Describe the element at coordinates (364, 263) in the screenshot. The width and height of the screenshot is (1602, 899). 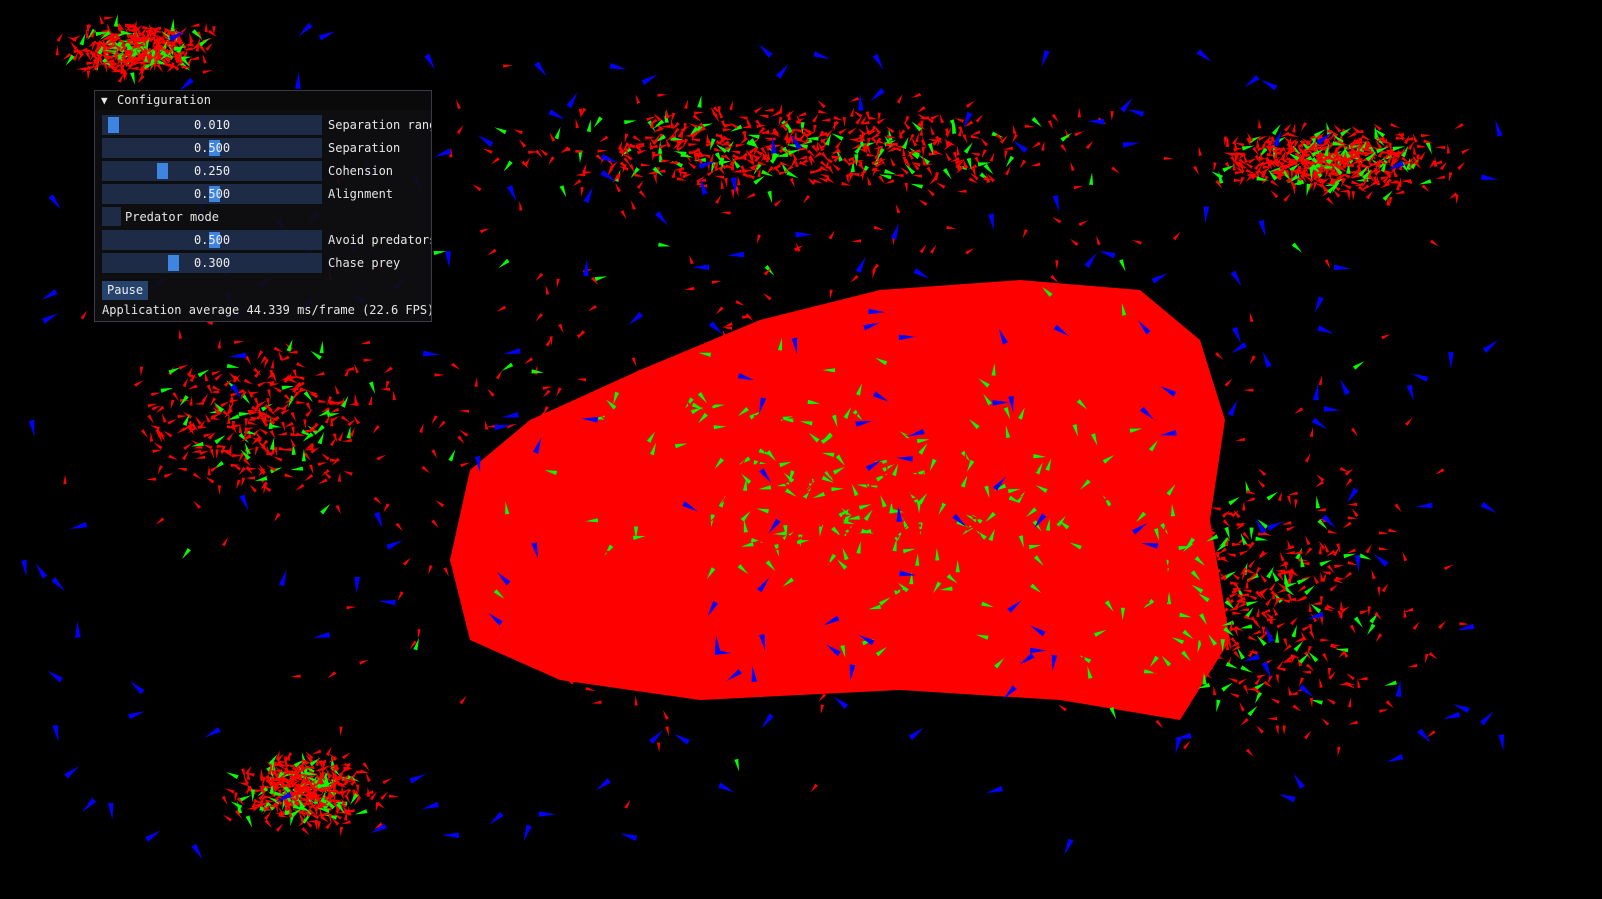
I see `slider-label: Chase prey` at that location.